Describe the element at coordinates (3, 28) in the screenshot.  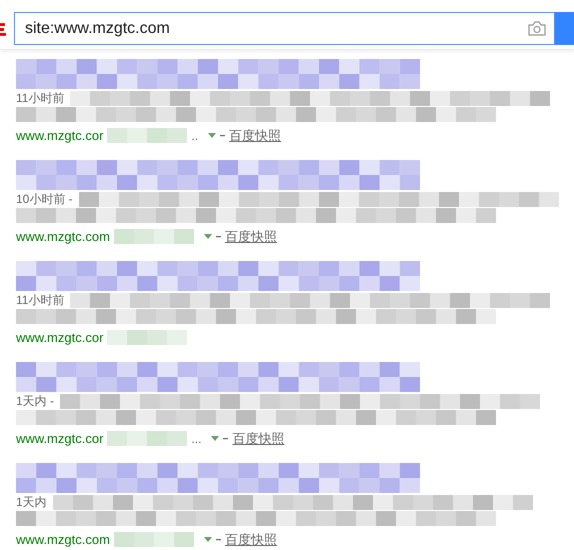
I see `logo-fragment-icon` at that location.